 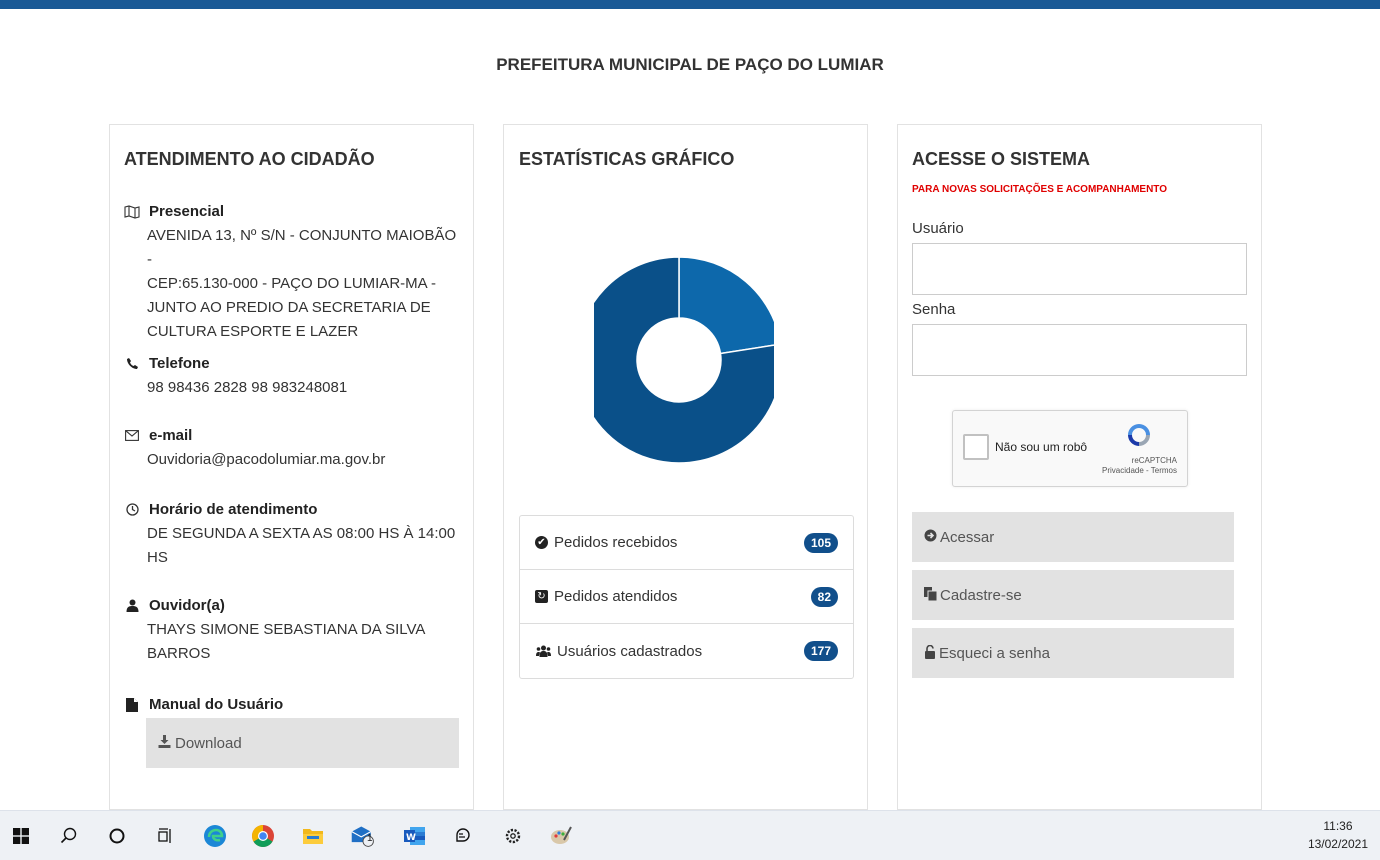 I want to click on download-icon, so click(x=164, y=743).